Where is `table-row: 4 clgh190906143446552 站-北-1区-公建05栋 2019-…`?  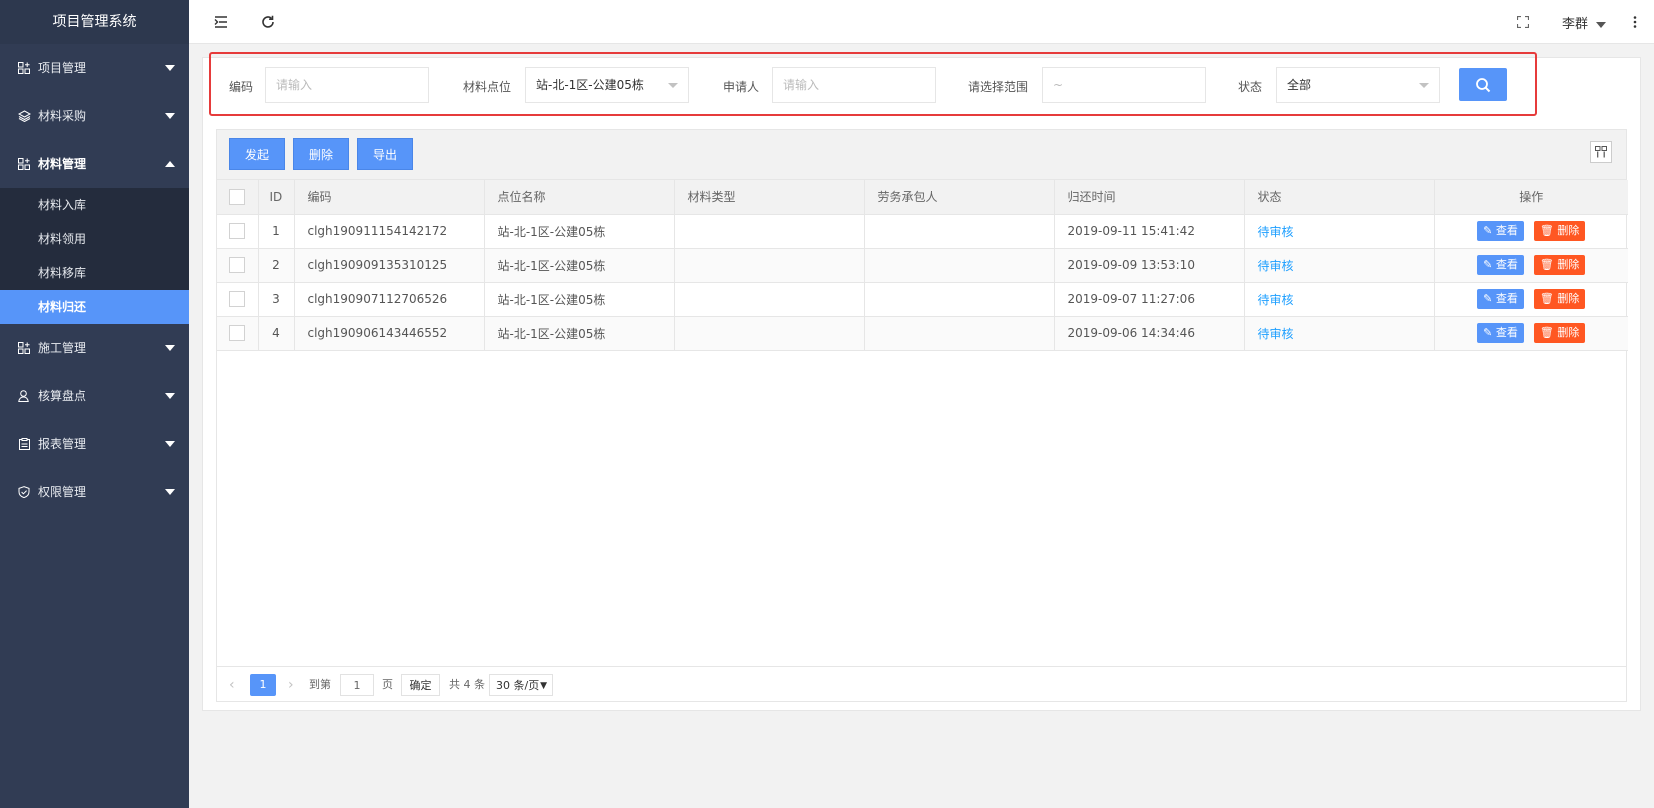 table-row: 4 clgh190906143446552 站-北-1区-公建05栋 2019-… is located at coordinates (922, 333).